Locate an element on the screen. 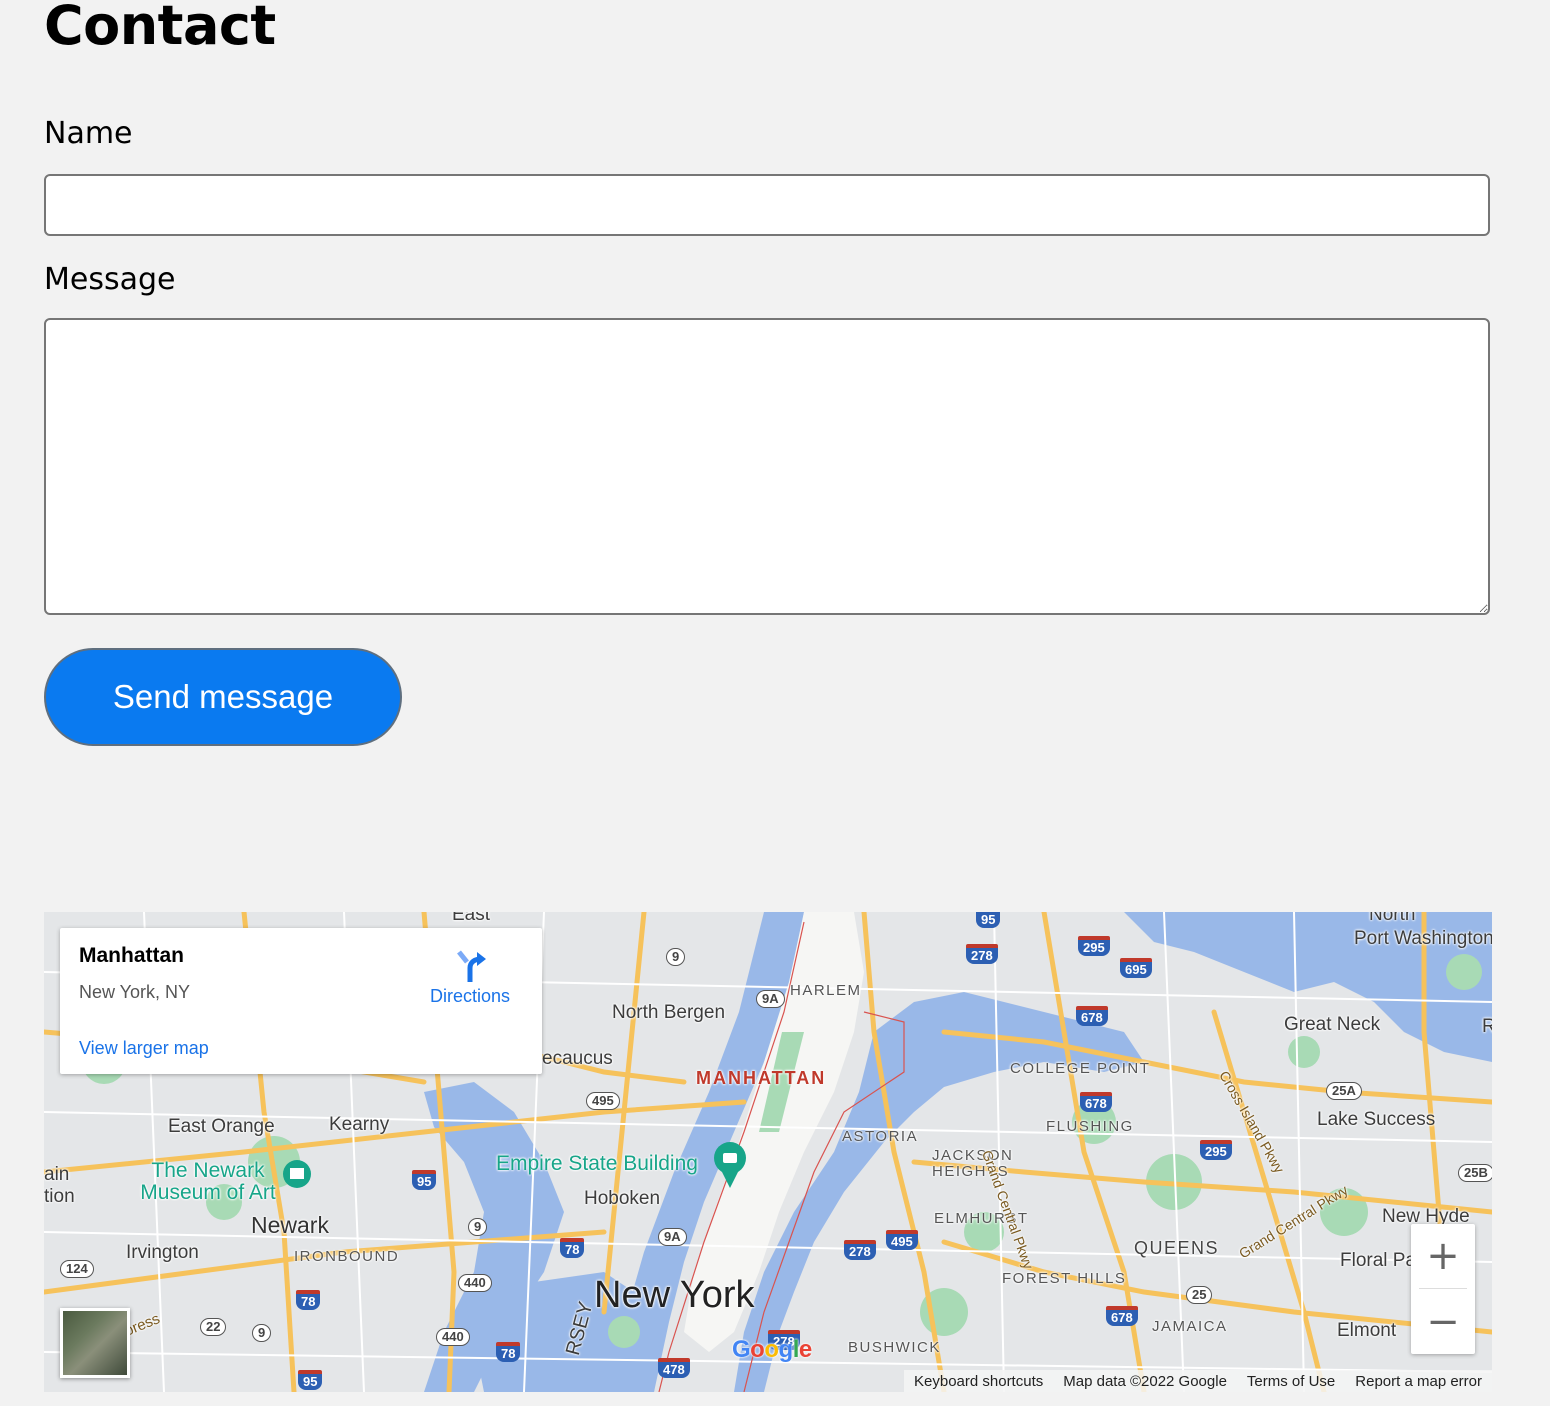  satellite-toggle is located at coordinates (95, 1343).